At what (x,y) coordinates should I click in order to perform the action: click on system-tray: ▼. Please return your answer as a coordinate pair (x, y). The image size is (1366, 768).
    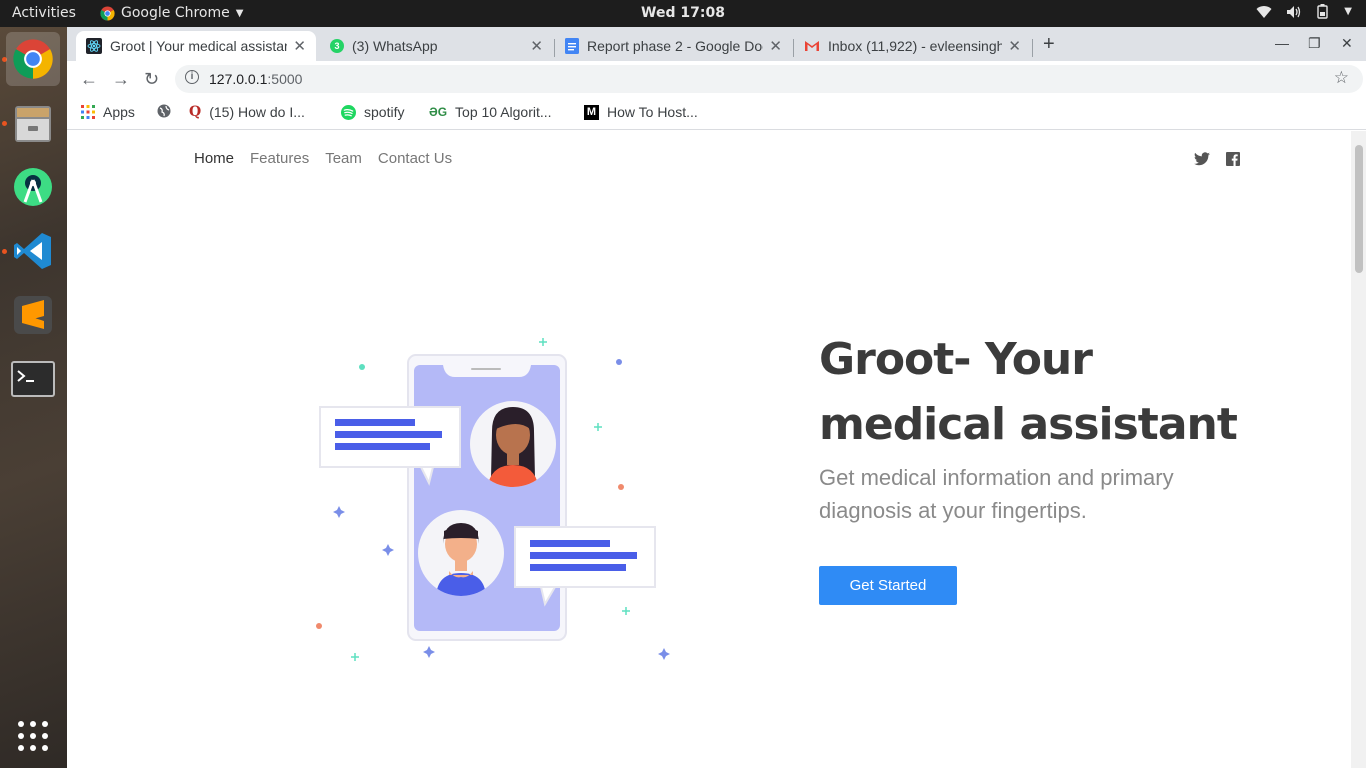
    Looking at the image, I should click on (1304, 11).